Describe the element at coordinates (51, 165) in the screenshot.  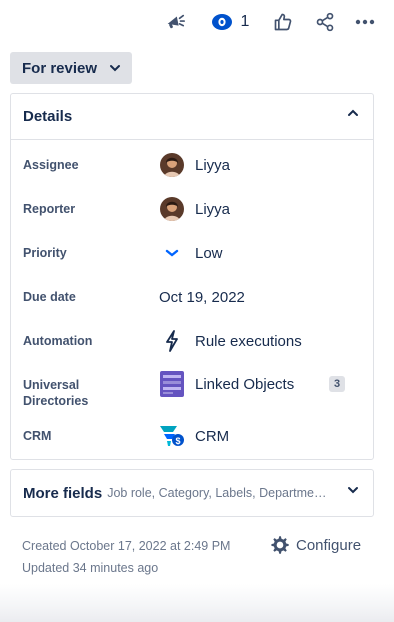
I see `field-label-assignee: Assignee` at that location.